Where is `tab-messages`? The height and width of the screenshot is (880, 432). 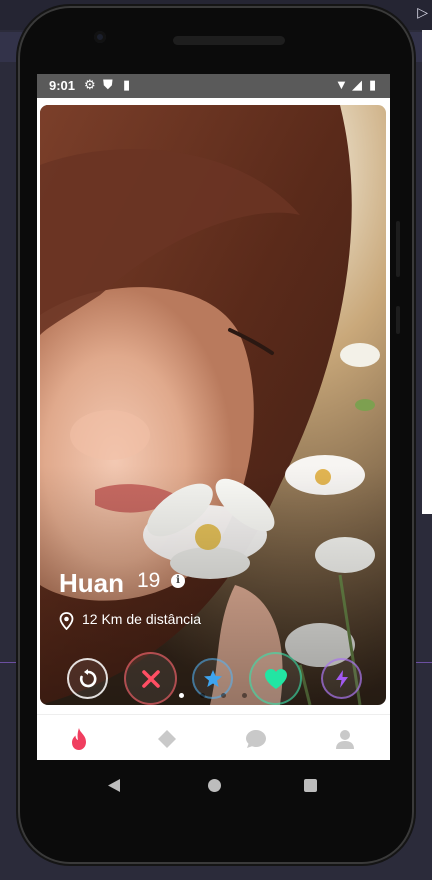
tab-messages is located at coordinates (256, 739).